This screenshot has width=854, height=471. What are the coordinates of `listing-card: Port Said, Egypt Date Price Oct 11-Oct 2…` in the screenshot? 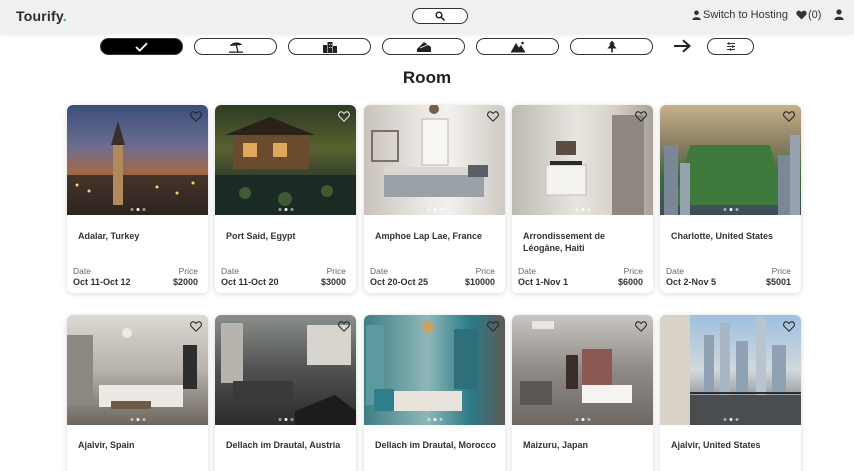 It's located at (285, 199).